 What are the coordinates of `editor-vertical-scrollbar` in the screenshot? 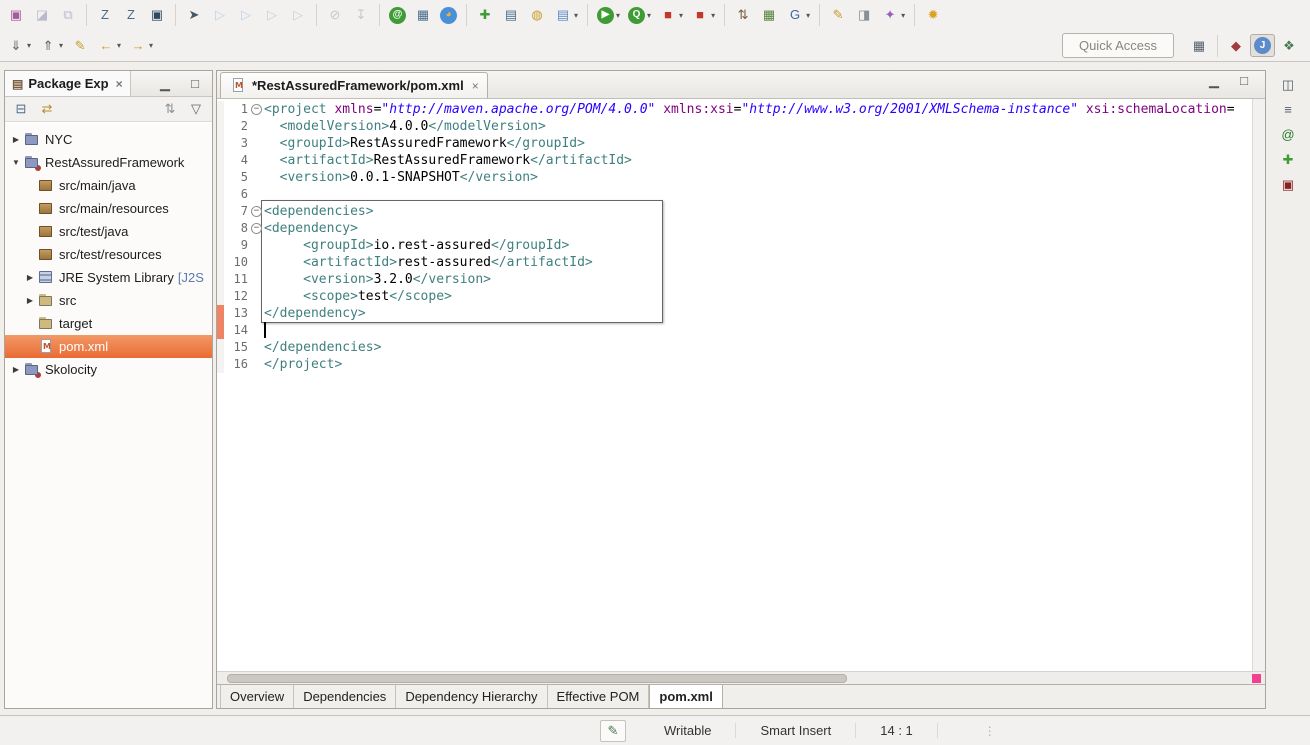 It's located at (1258, 385).